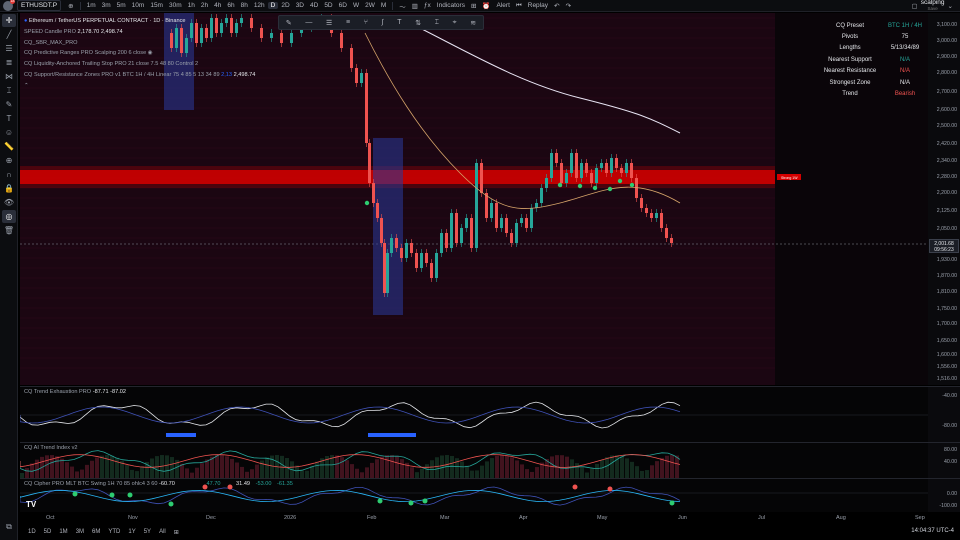 Image resolution: width=960 pixels, height=540 pixels. Describe the element at coordinates (556, 6) in the screenshot. I see `undo-icon: ↶` at that location.